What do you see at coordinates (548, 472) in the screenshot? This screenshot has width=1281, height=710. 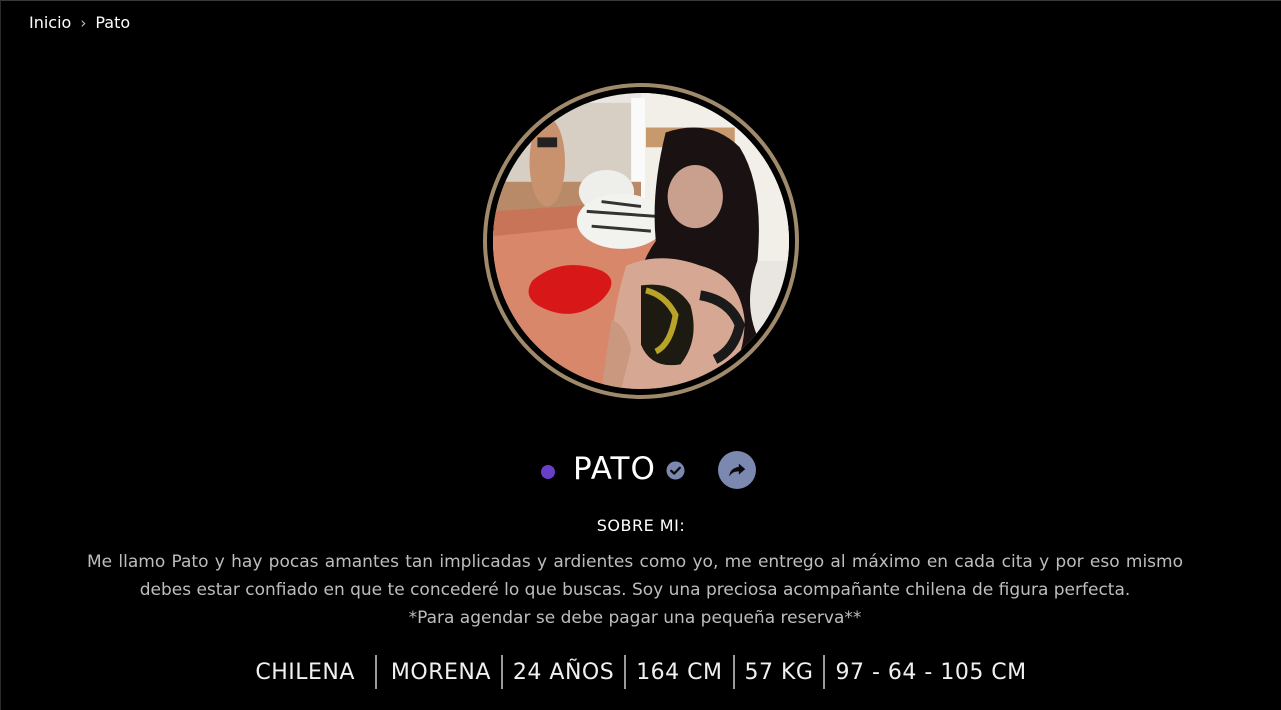 I see `online-status-dot` at bounding box center [548, 472].